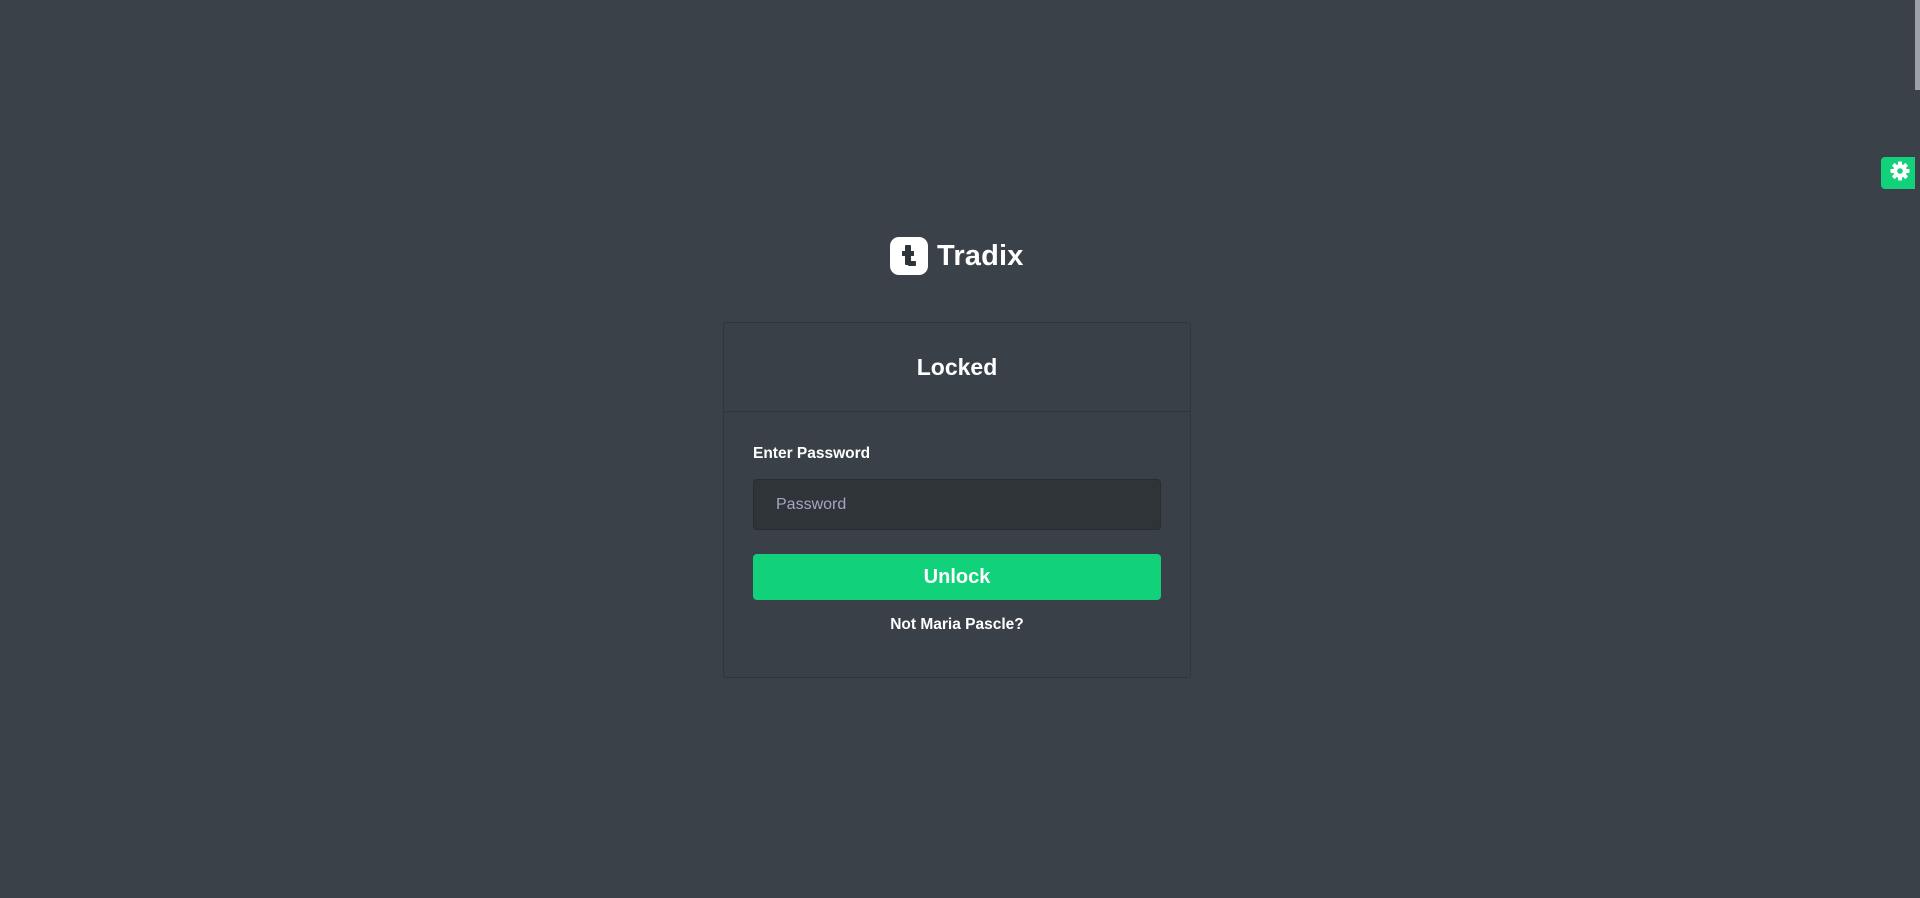 This screenshot has width=1920, height=898. I want to click on scrollbar-thumb, so click(1917, 45).